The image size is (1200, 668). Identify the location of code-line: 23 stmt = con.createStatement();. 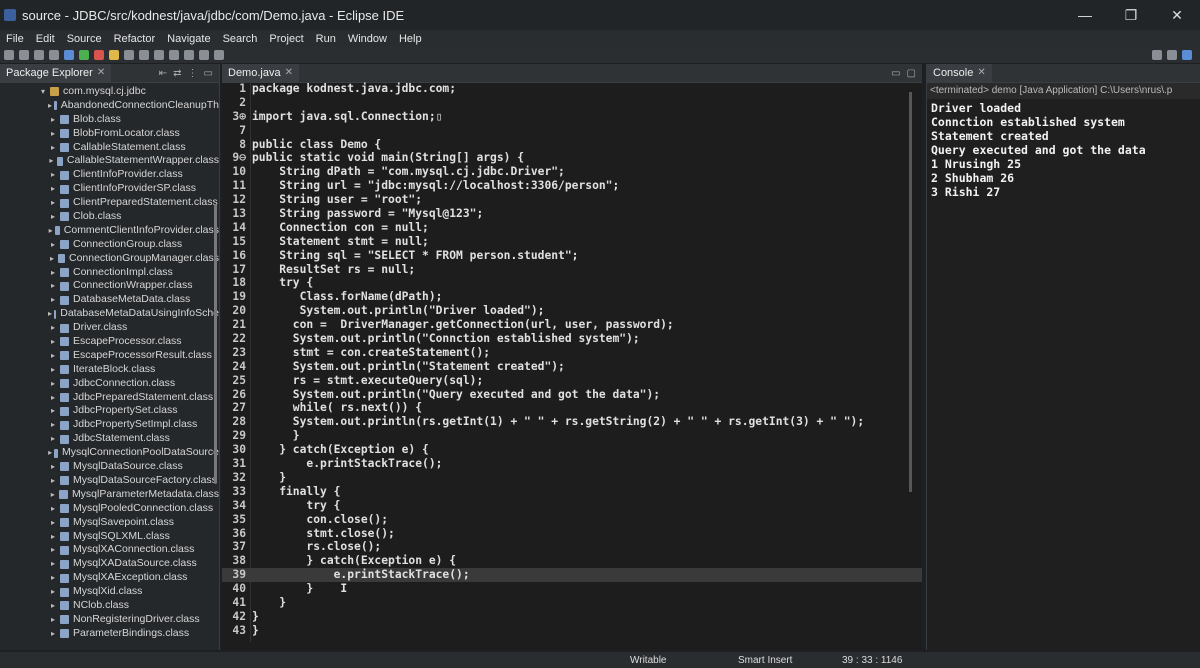
(572, 353).